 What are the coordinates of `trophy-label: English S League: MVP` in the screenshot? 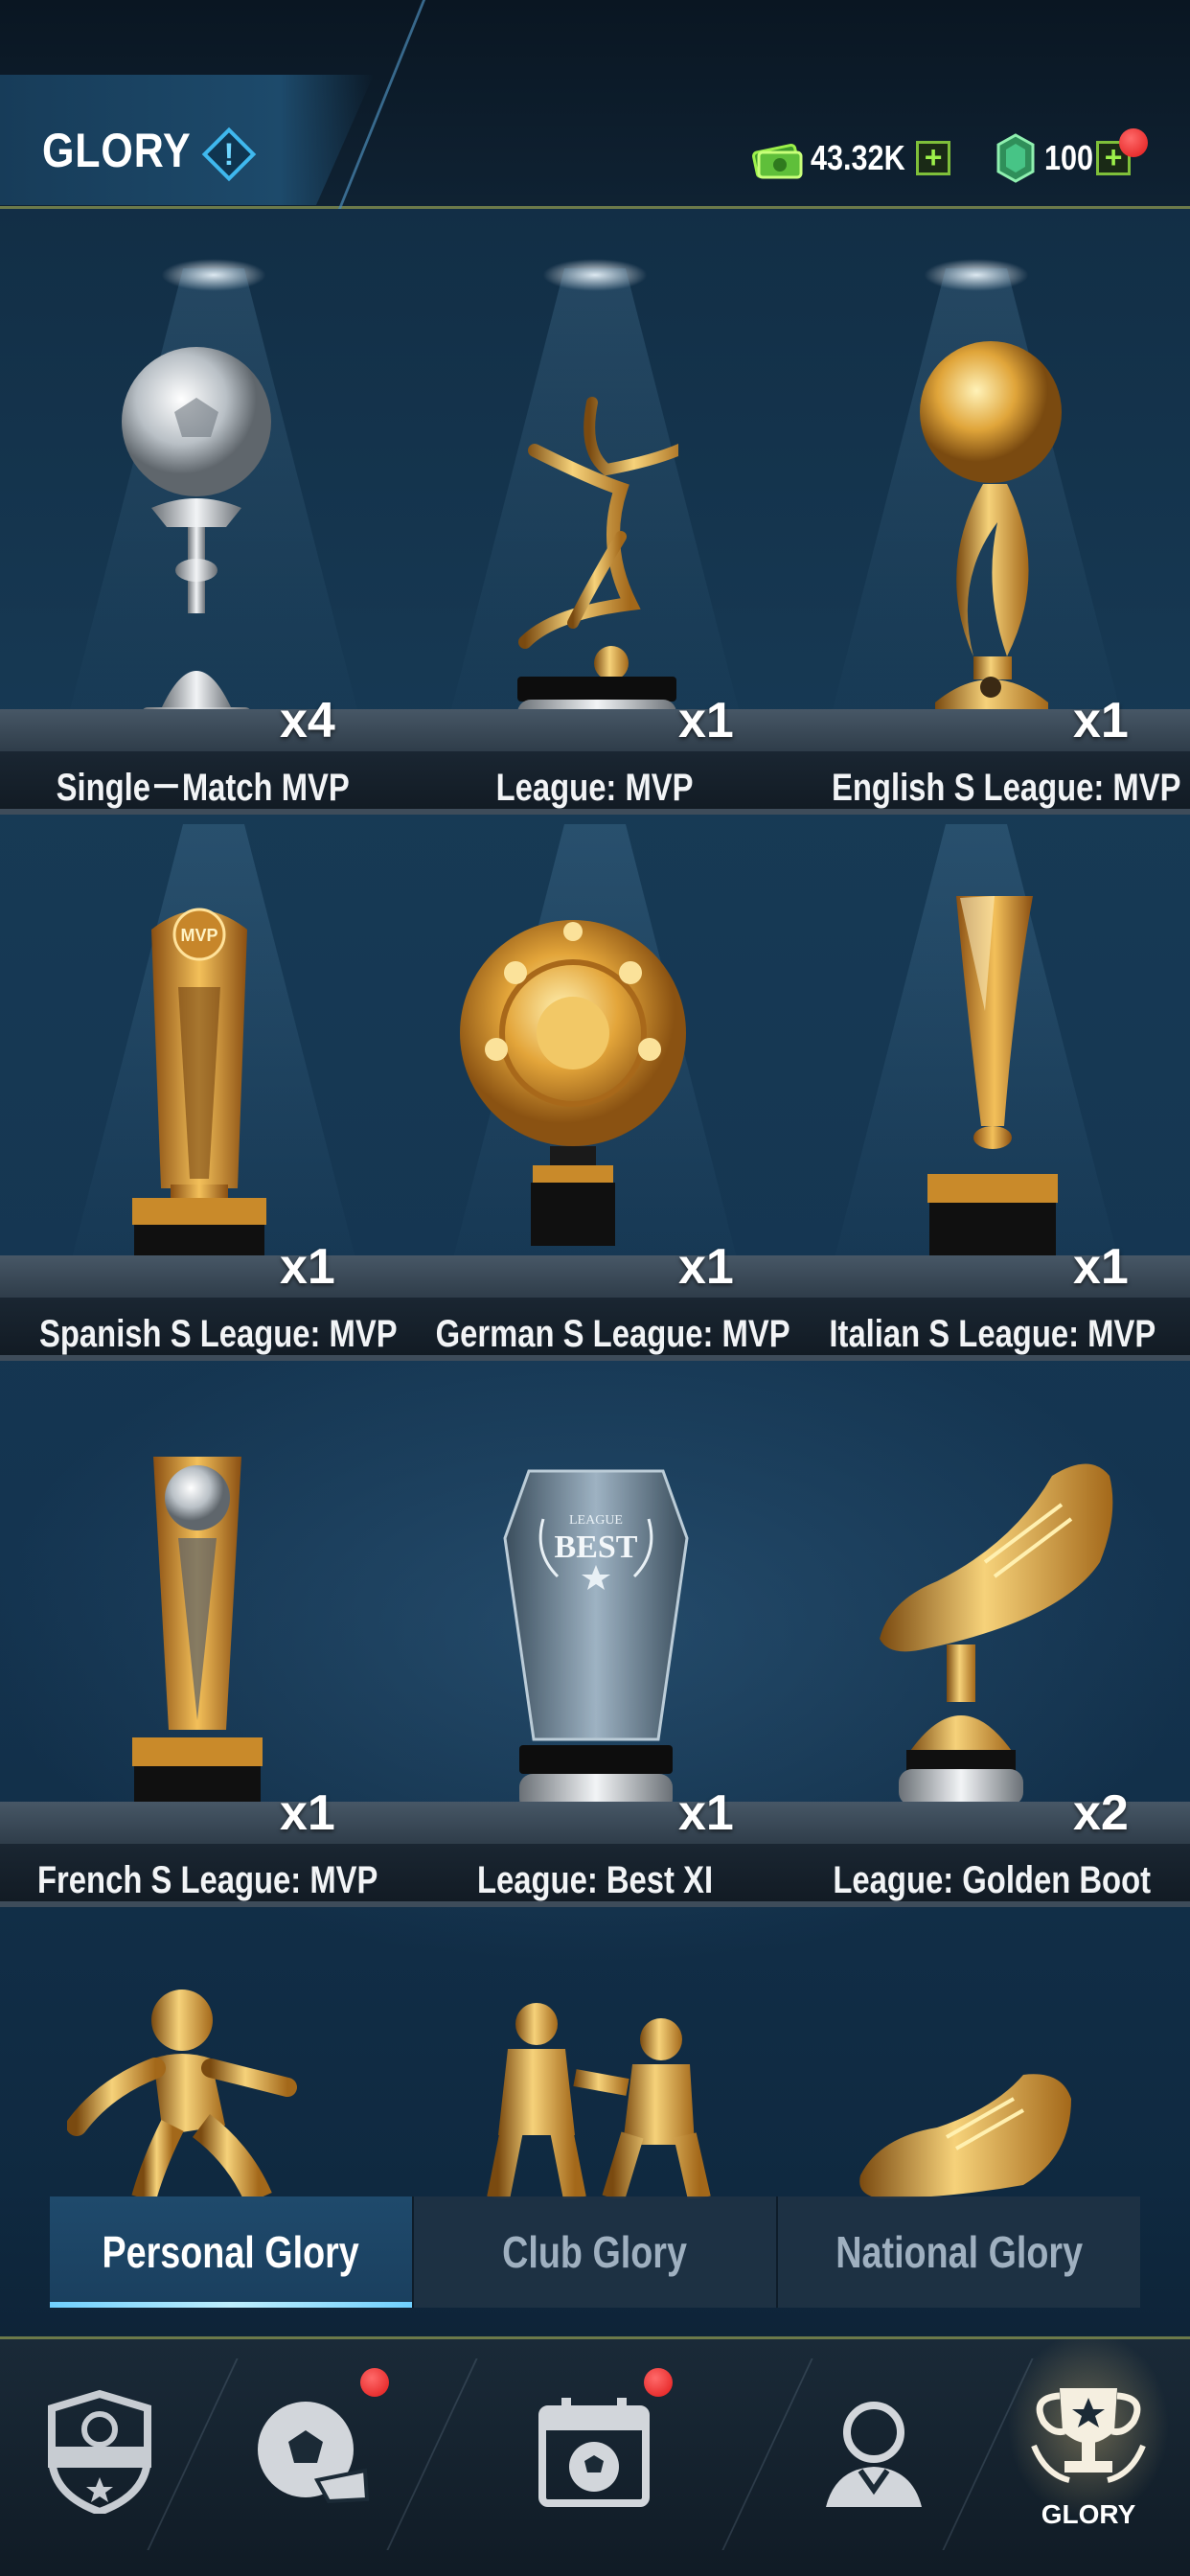 It's located at (1007, 788).